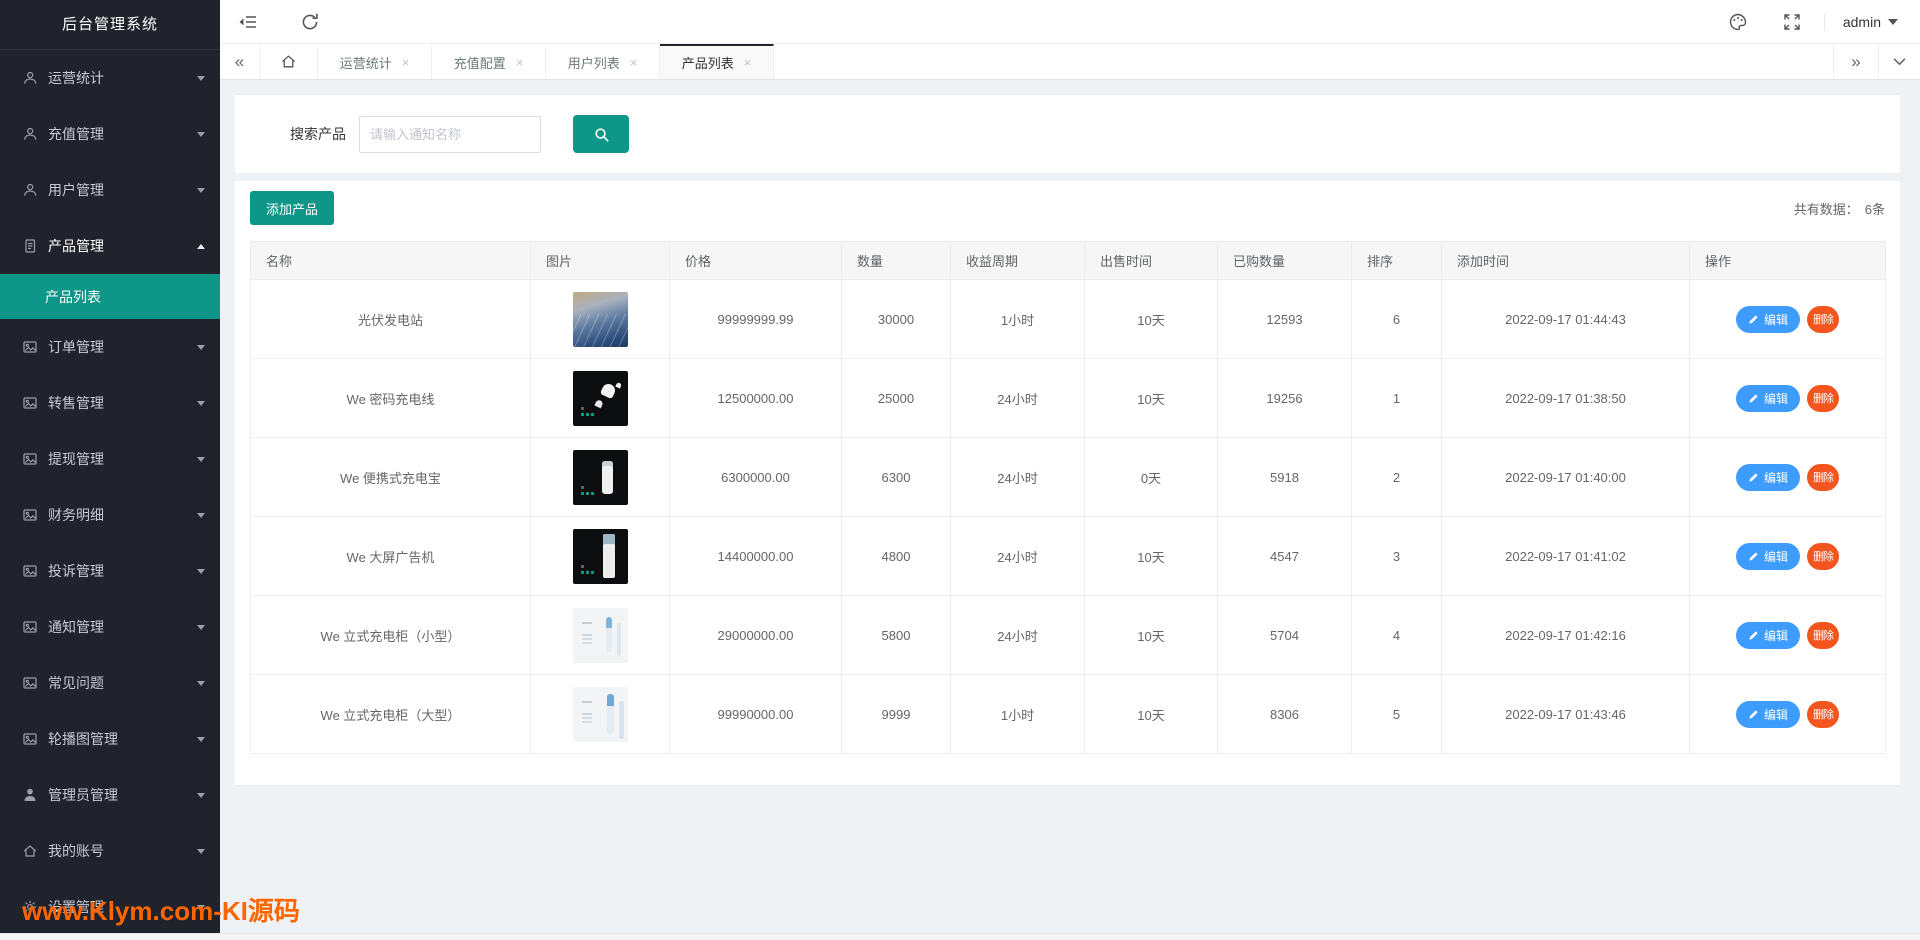 The image size is (1920, 940). I want to click on cell-quantity: 6300, so click(896, 477).